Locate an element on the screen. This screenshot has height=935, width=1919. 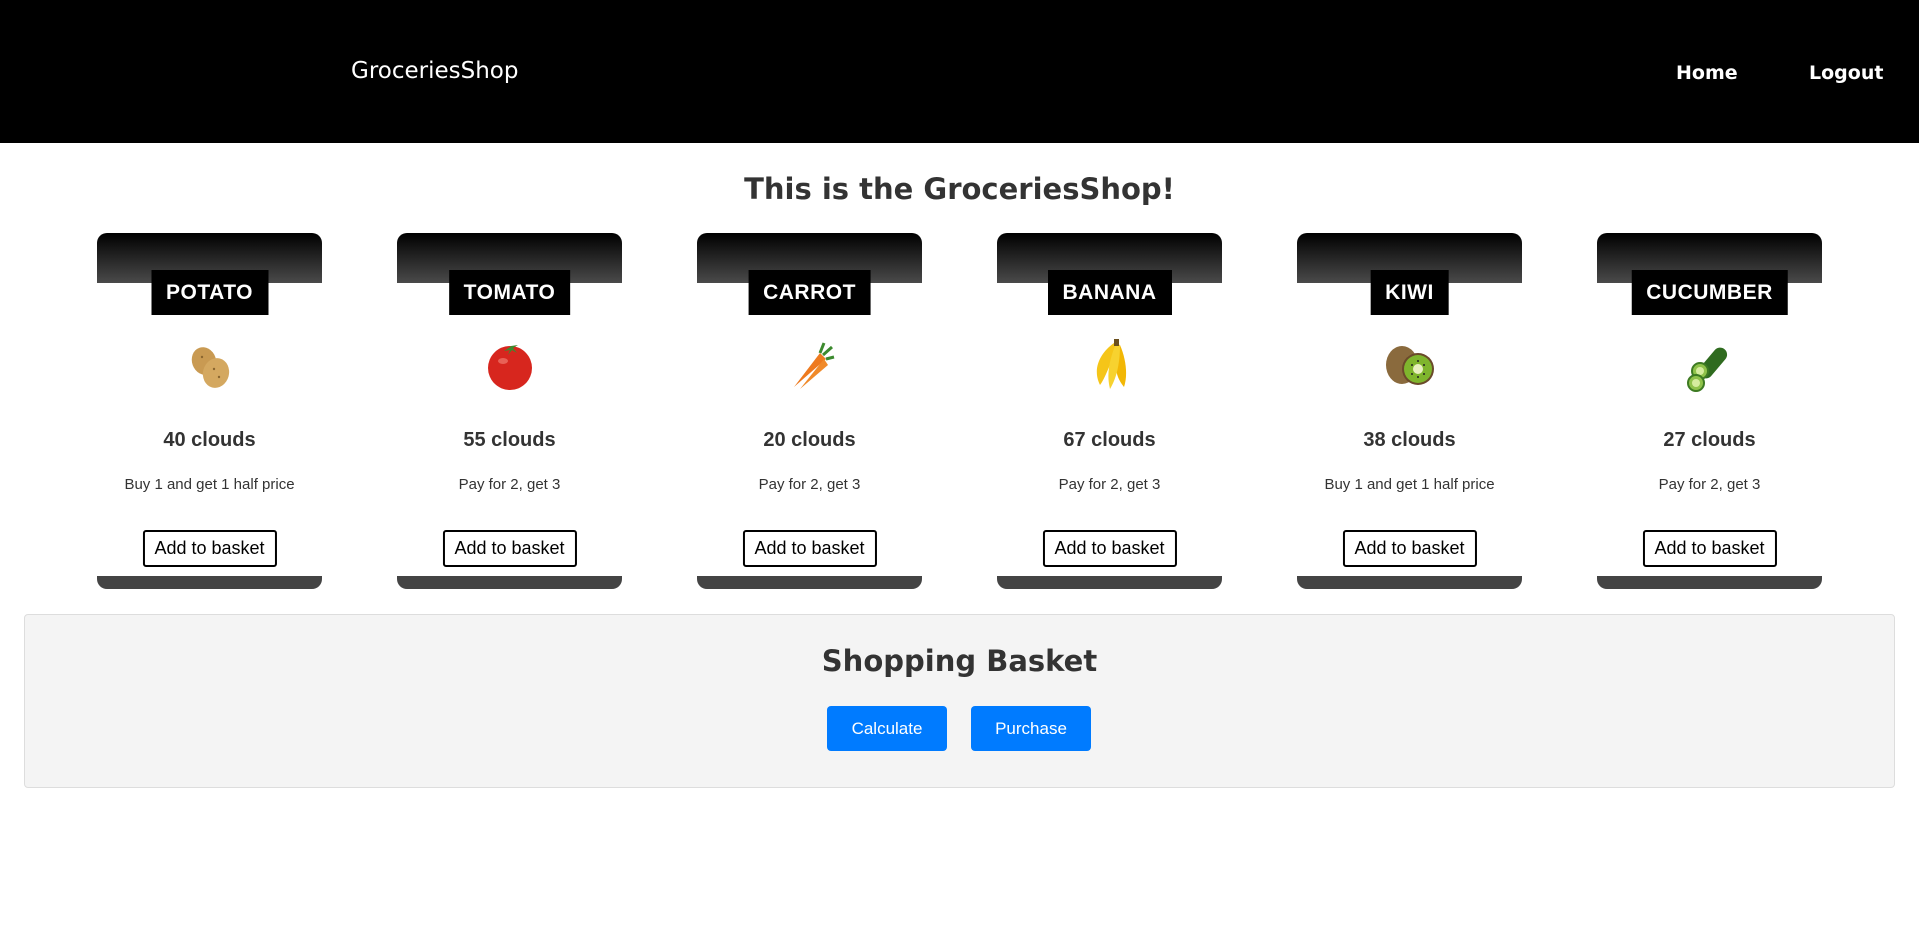
product-price: 38 clouds is located at coordinates (1409, 440).